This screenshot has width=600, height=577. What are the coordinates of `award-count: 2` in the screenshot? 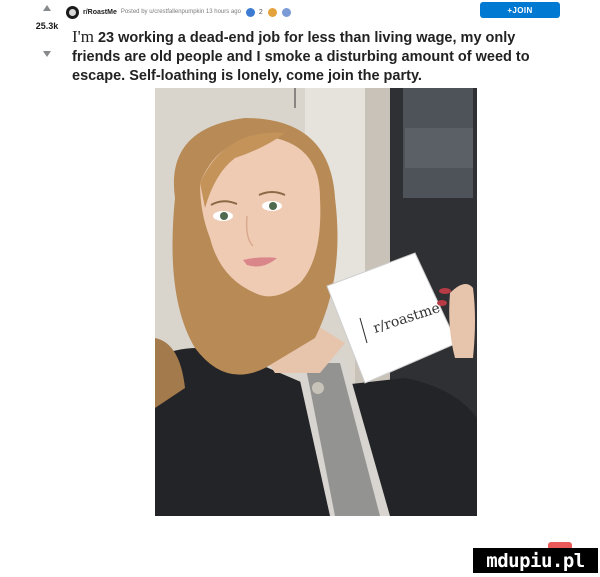 It's located at (260, 12).